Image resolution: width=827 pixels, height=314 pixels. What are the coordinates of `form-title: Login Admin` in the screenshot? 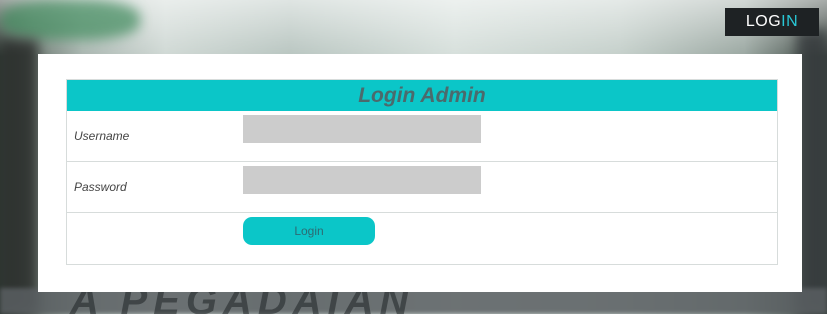 It's located at (422, 95).